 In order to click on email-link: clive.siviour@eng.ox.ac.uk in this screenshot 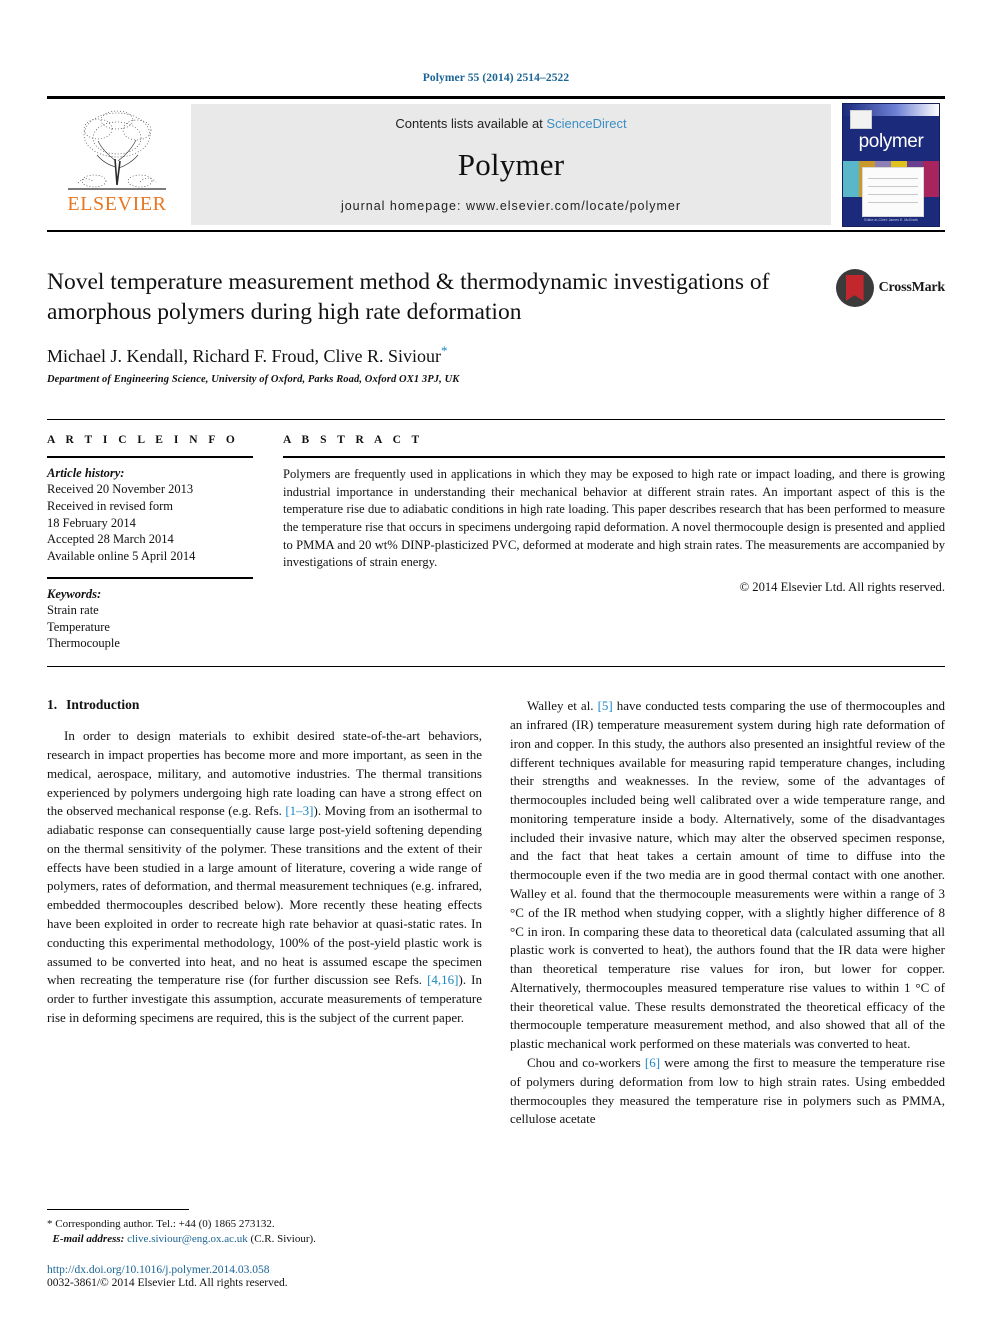, I will do `click(187, 1239)`.